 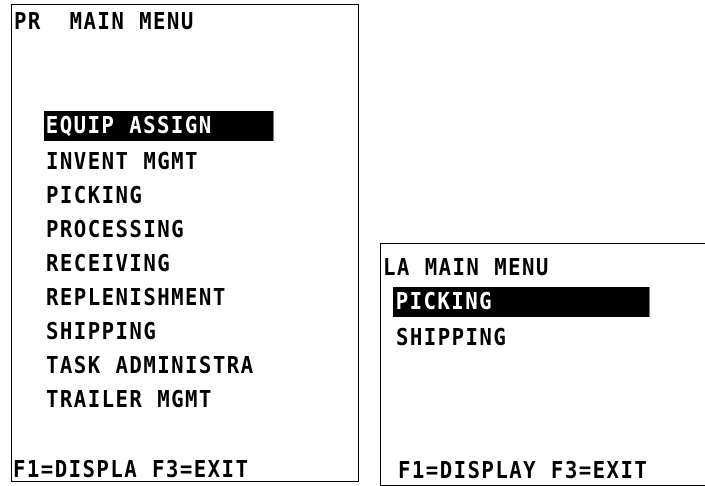 What do you see at coordinates (159, 126) in the screenshot?
I see `menu-item-equip-assign: EQUIP ASSIGN` at bounding box center [159, 126].